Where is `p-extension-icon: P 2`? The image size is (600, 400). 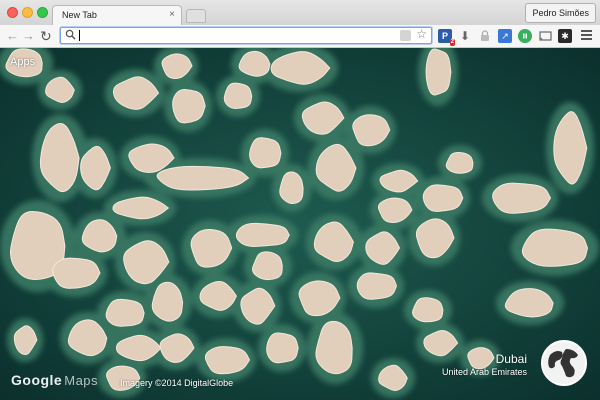 p-extension-icon: P 2 is located at coordinates (446, 37).